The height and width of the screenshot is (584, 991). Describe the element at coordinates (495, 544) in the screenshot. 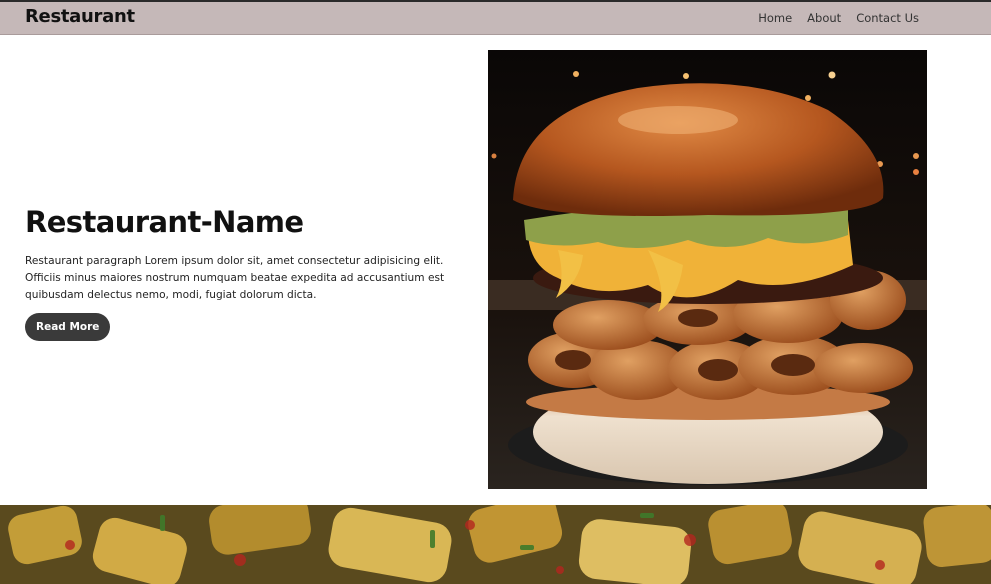

I see `food-banner-image` at that location.